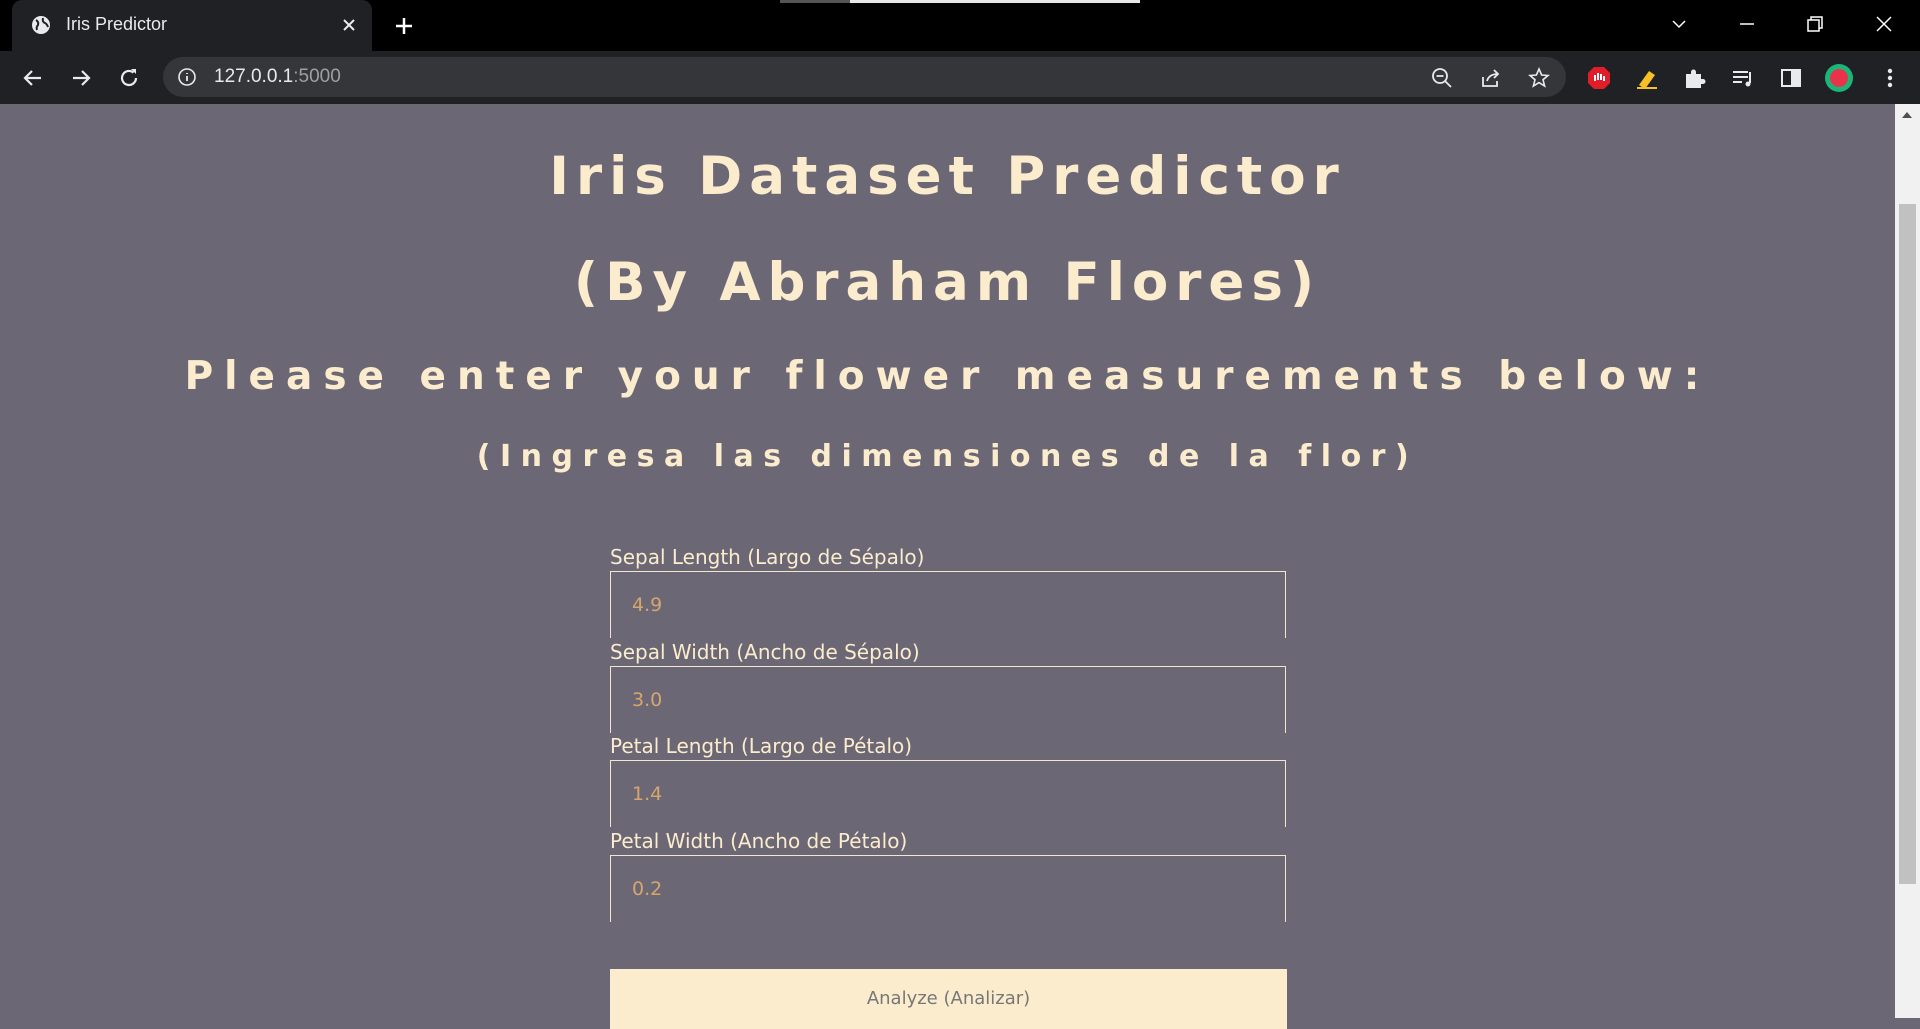 The height and width of the screenshot is (1029, 1920). Describe the element at coordinates (948, 699) in the screenshot. I see `sepal-width-input` at that location.